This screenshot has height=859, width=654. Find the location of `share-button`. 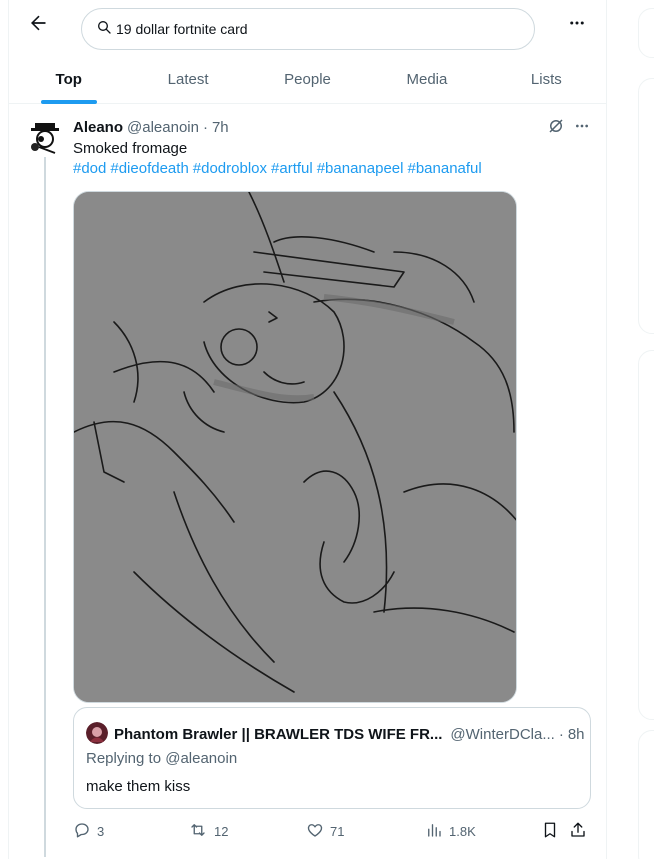

share-button is located at coordinates (581, 831).